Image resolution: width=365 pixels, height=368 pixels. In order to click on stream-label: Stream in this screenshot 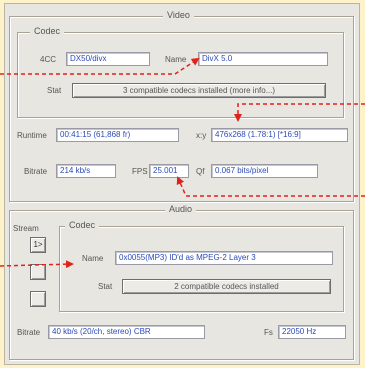, I will do `click(26, 228)`.